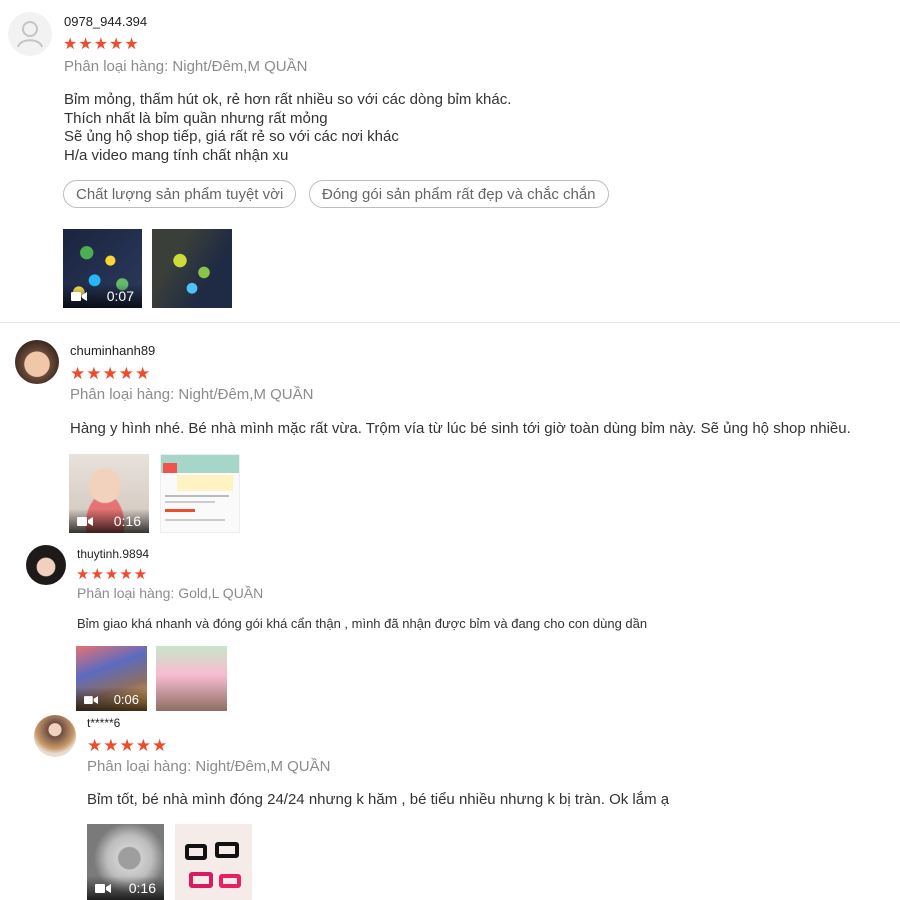 This screenshot has height=900, width=900. I want to click on video-duration: 0:06, so click(126, 699).